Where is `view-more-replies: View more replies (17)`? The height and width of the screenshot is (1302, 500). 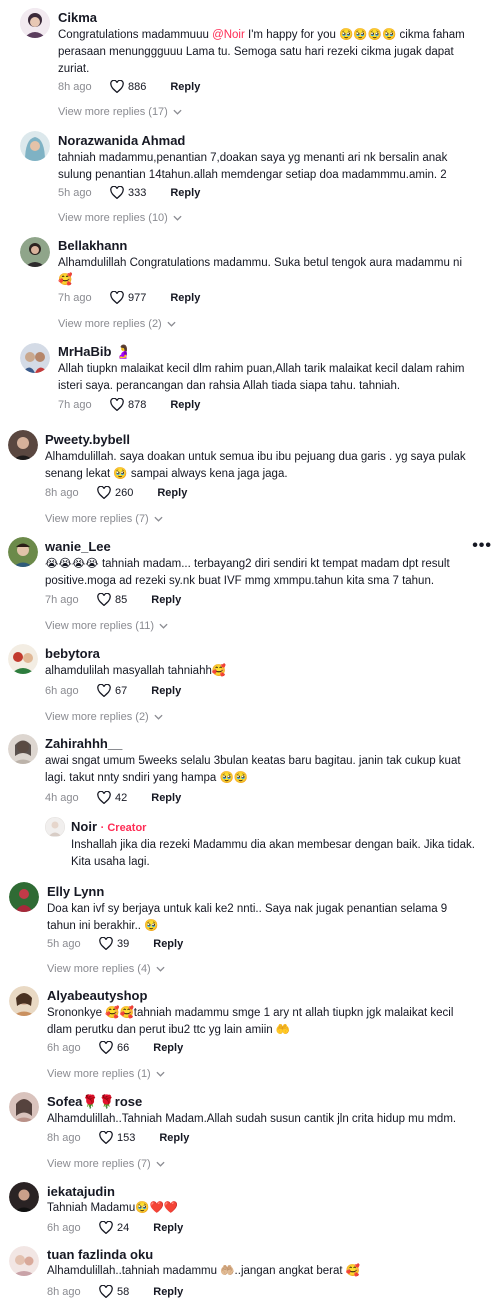 view-more-replies: View more replies (17) is located at coordinates (120, 112).